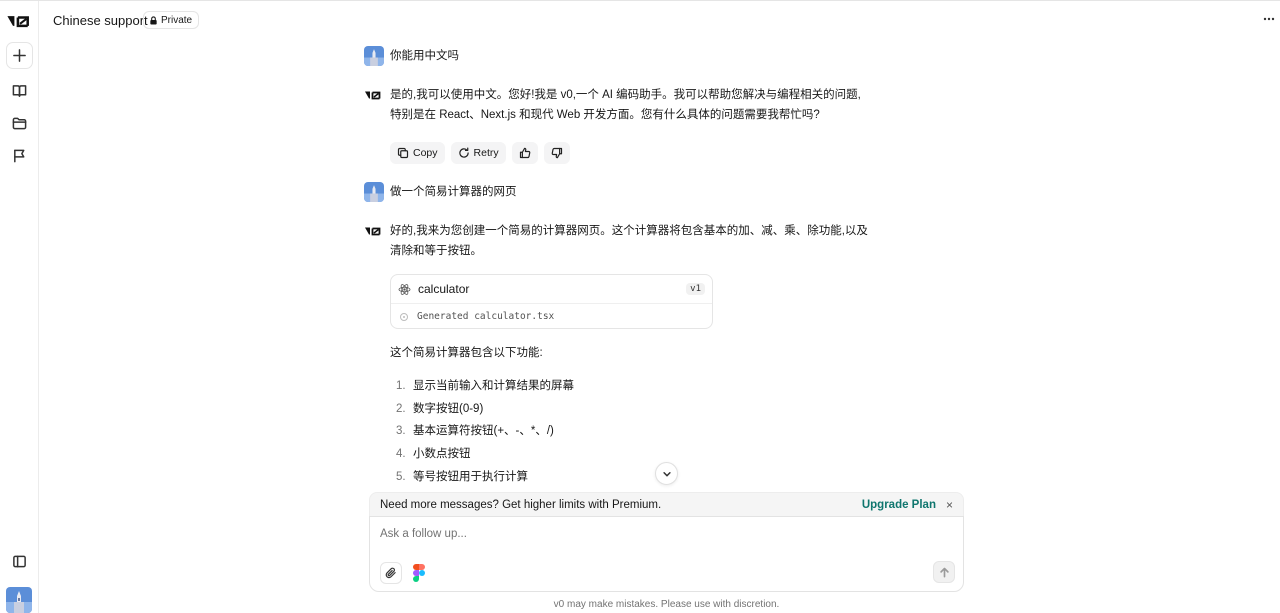 The height and width of the screenshot is (613, 1280). I want to click on panel-icon, so click(19, 561).